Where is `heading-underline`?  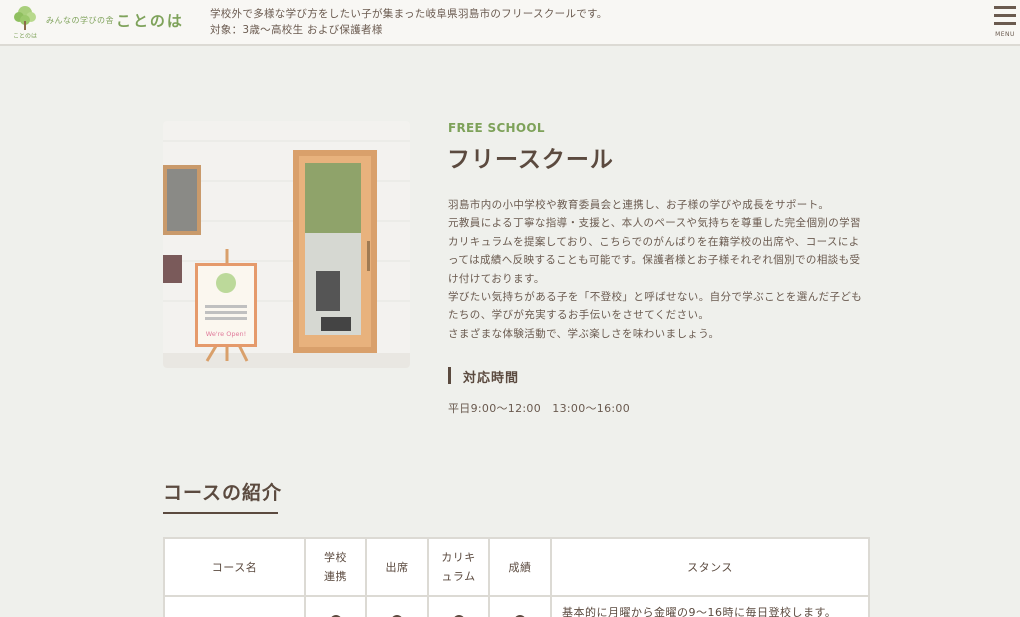
heading-underline is located at coordinates (220, 513).